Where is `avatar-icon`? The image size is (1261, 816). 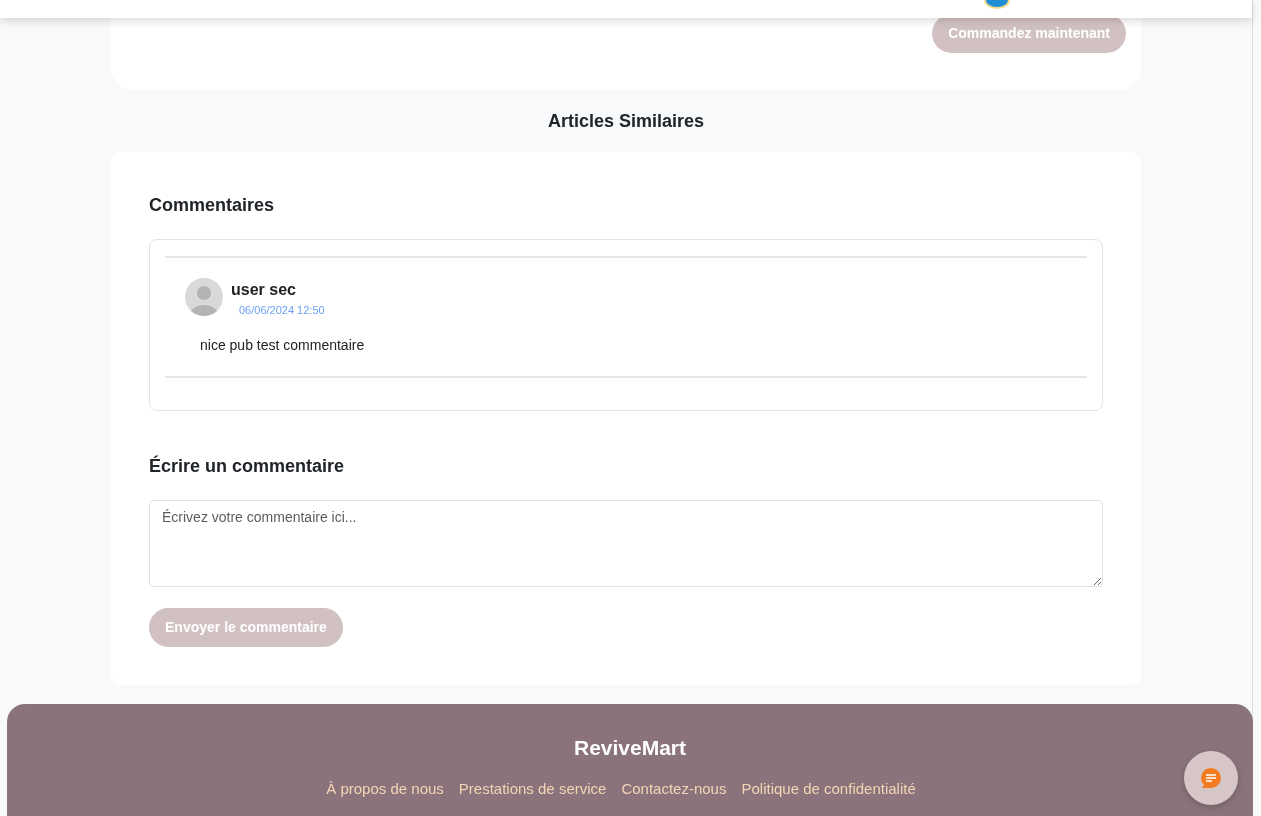
avatar-icon is located at coordinates (204, 297).